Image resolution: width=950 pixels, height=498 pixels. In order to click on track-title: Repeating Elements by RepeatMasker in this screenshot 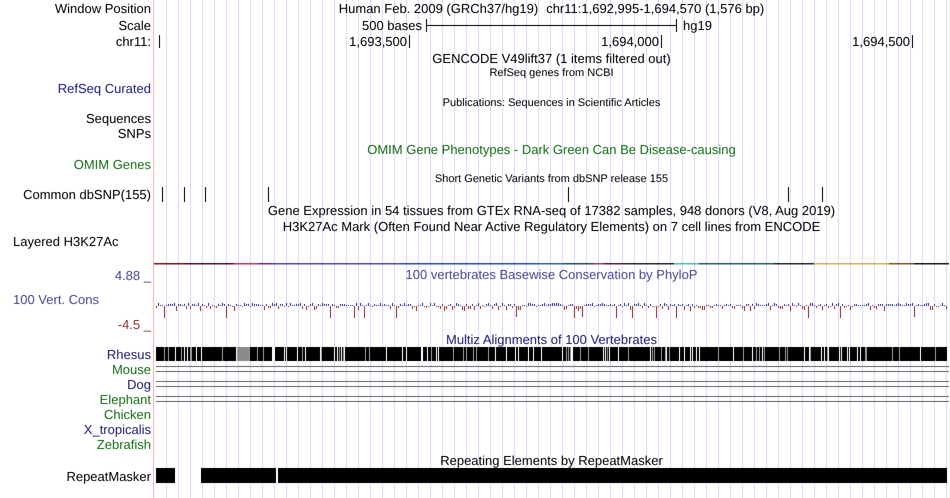, I will do `click(551, 460)`.